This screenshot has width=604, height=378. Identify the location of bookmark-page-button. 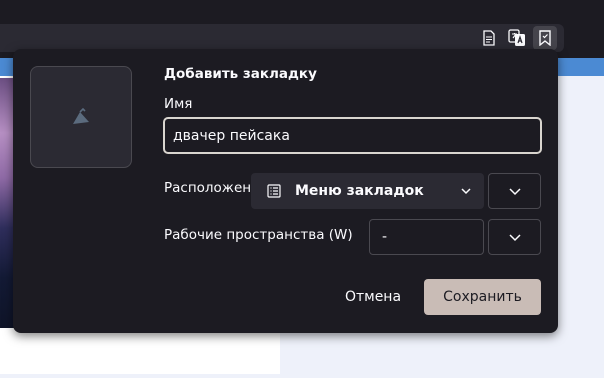
(545, 38).